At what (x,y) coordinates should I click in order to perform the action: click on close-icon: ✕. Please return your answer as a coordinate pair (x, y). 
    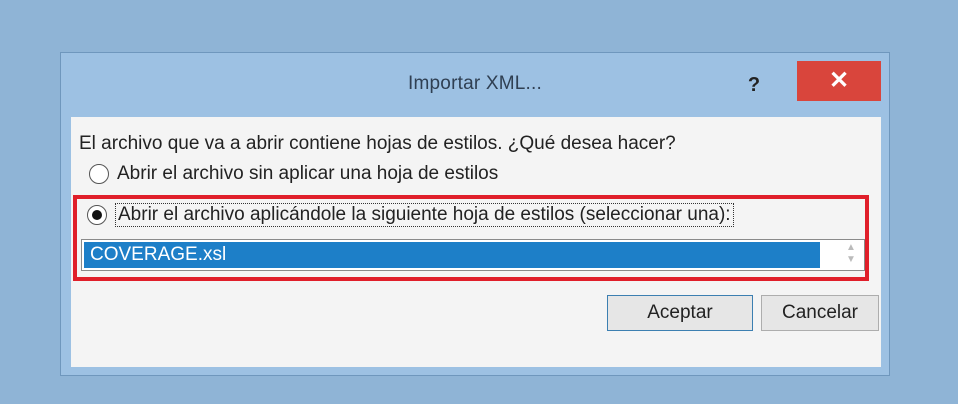
    Looking at the image, I should click on (839, 80).